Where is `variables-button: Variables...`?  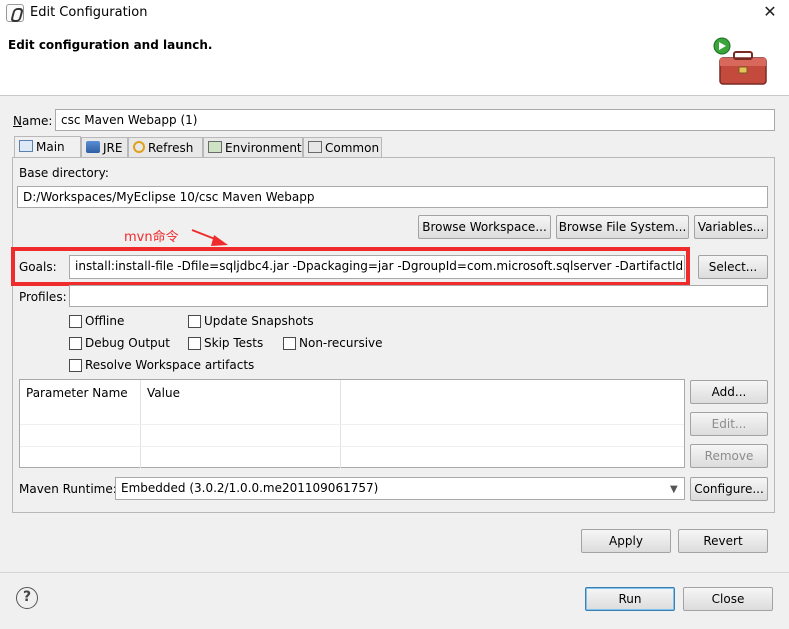
variables-button: Variables... is located at coordinates (731, 227).